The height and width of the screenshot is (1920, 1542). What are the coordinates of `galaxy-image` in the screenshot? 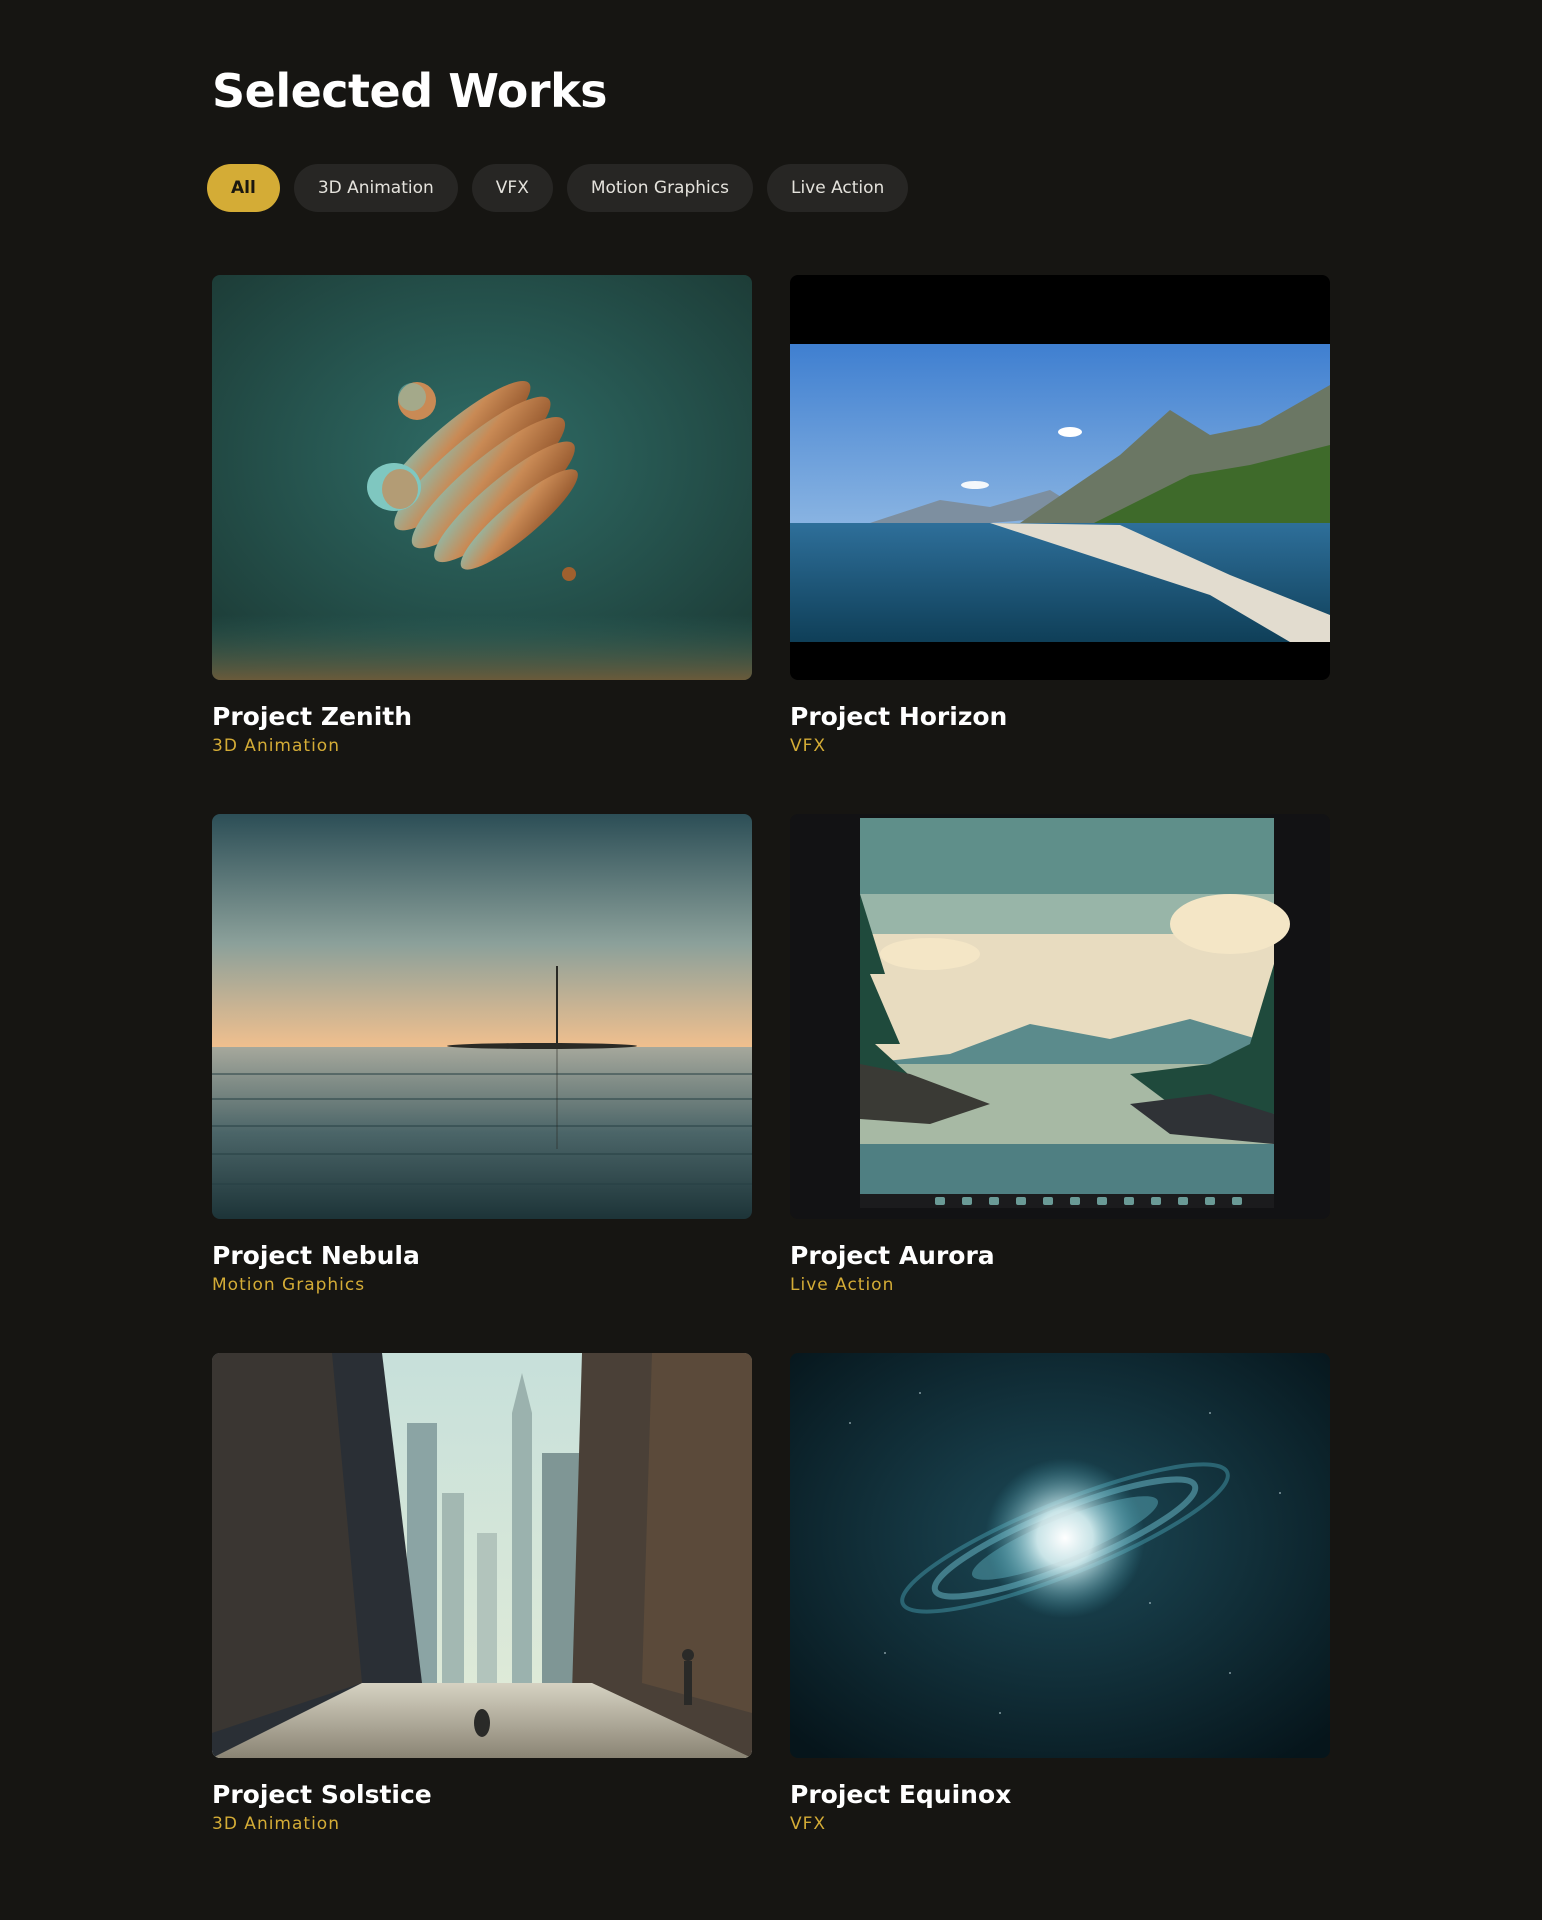 It's located at (1060, 1555).